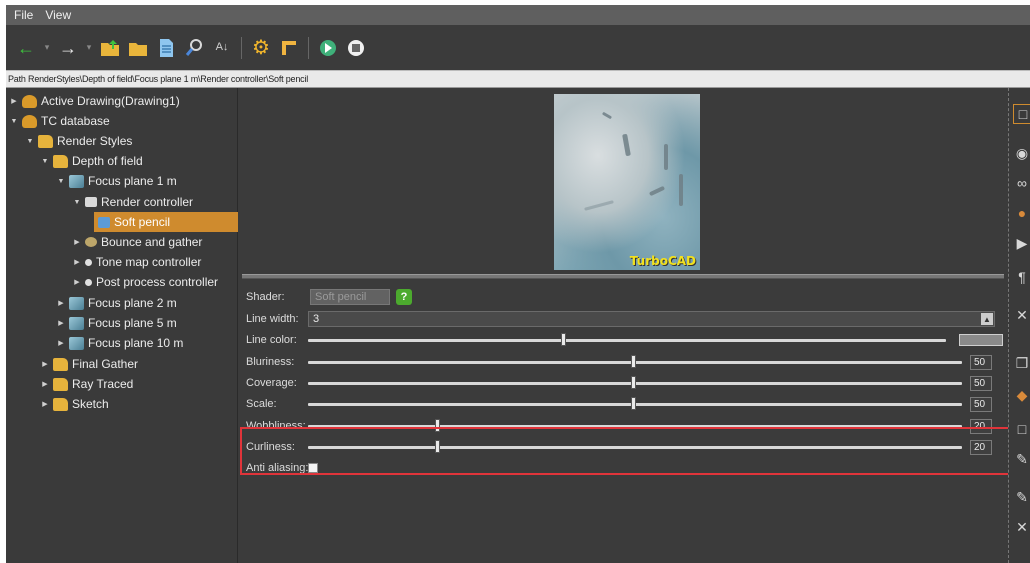 This screenshot has height=563, width=1030. Describe the element at coordinates (89, 364) in the screenshot. I see `tree-item-final-gather: ▶ Final Gather` at that location.